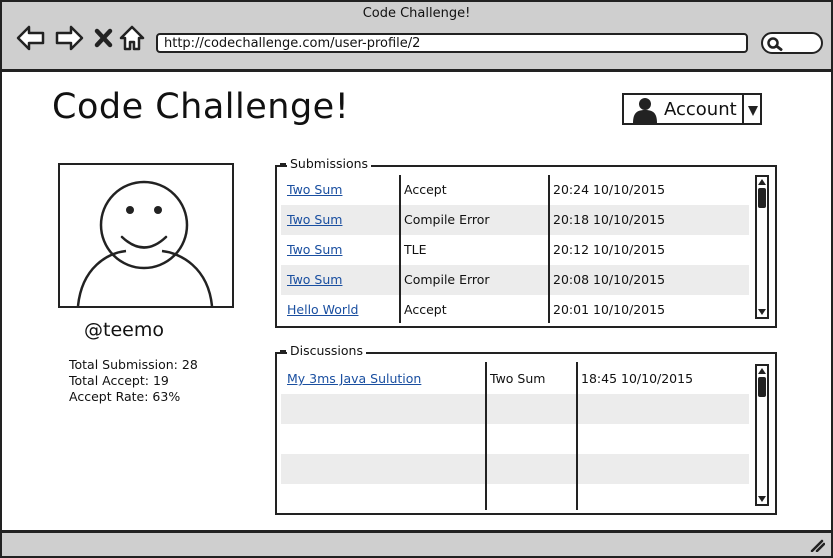  Describe the element at coordinates (119, 380) in the screenshot. I see `total-accept-stat: Total Accept: 19` at that location.